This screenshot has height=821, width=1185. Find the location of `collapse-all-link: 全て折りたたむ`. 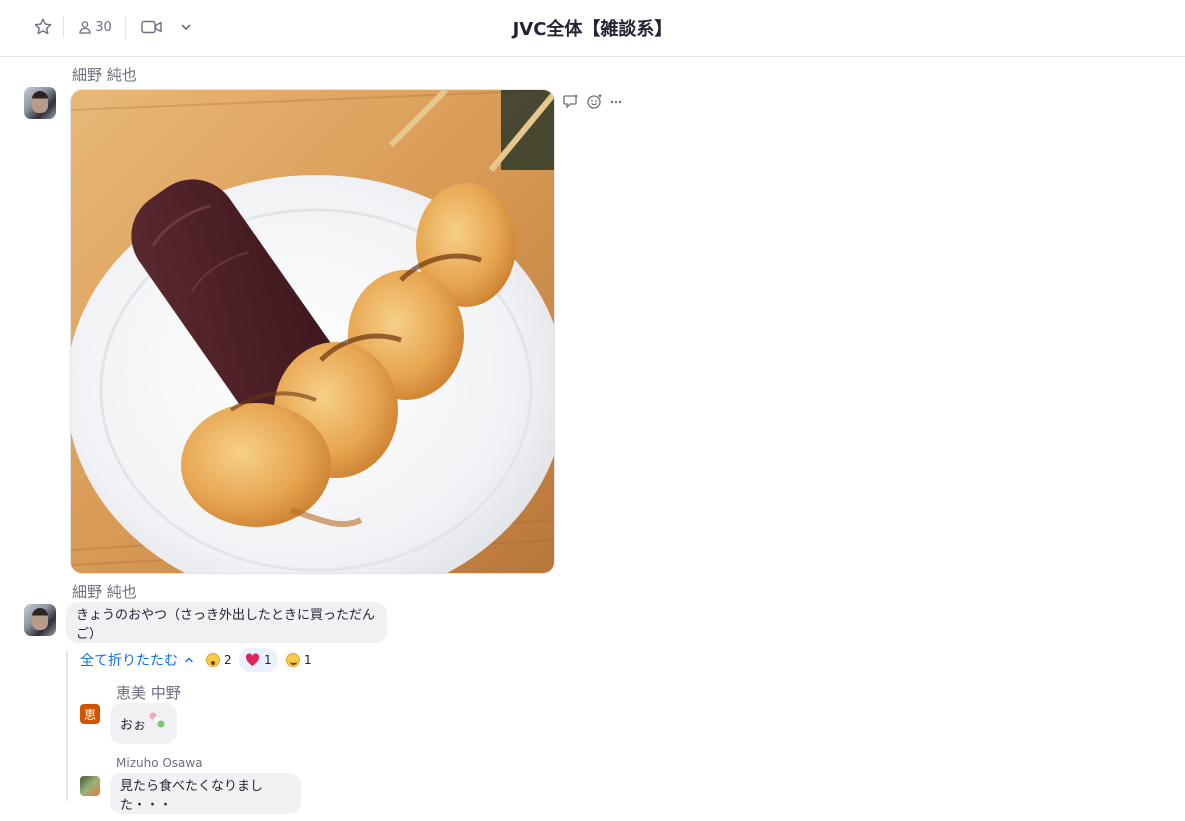

collapse-all-link: 全て折りたたむ is located at coordinates (137, 660).